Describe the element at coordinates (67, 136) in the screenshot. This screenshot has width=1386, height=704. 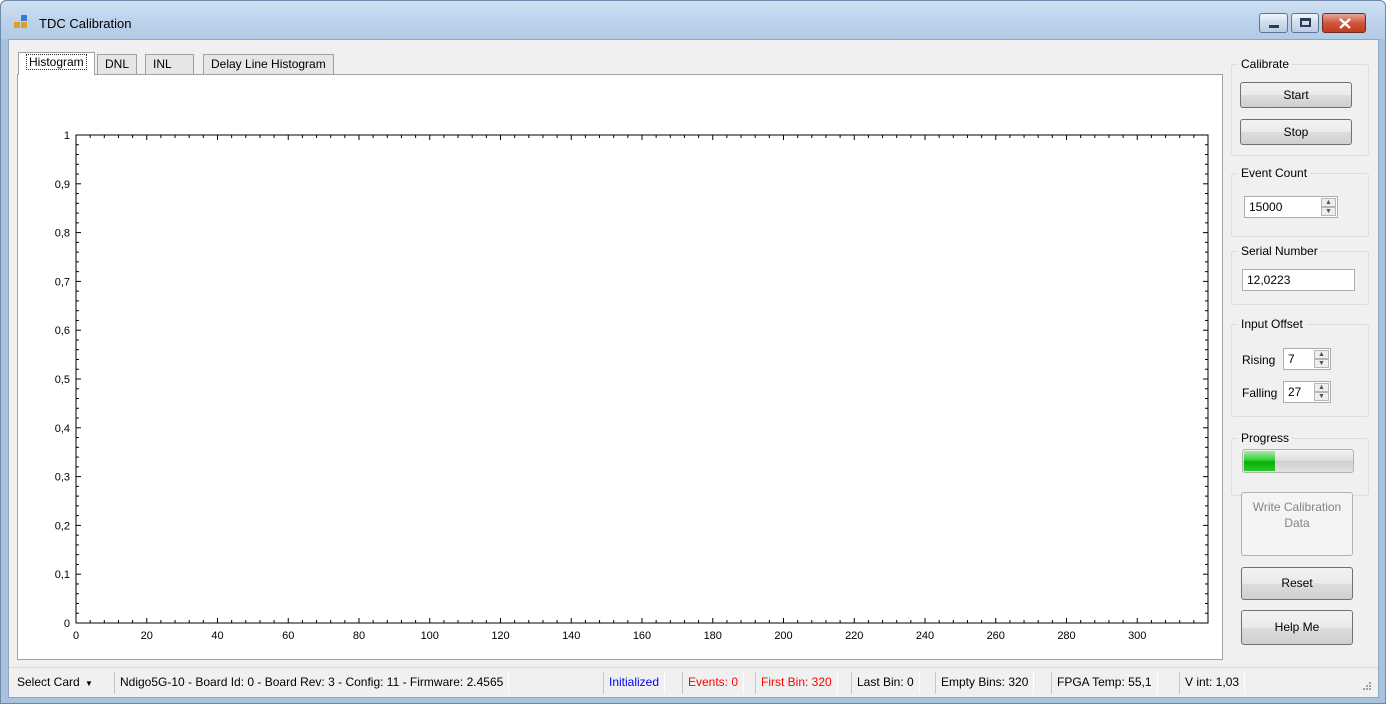
I see `y-tick-label: 1` at that location.